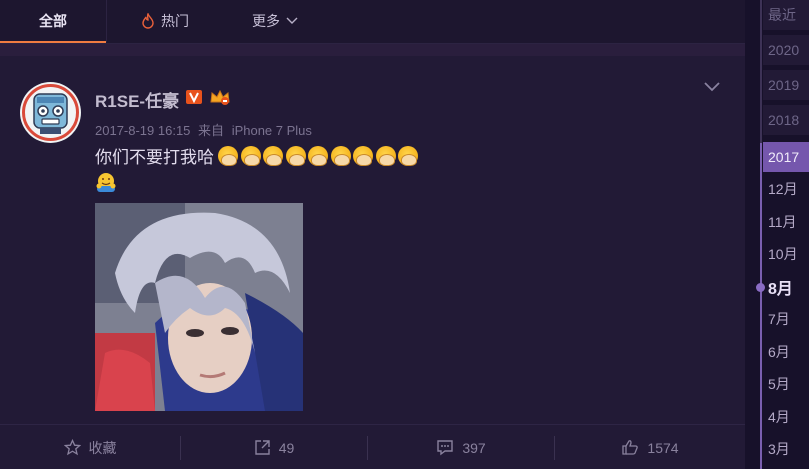 The image size is (809, 469). What do you see at coordinates (271, 130) in the screenshot?
I see `source-device: iPhone 7 Plus` at bounding box center [271, 130].